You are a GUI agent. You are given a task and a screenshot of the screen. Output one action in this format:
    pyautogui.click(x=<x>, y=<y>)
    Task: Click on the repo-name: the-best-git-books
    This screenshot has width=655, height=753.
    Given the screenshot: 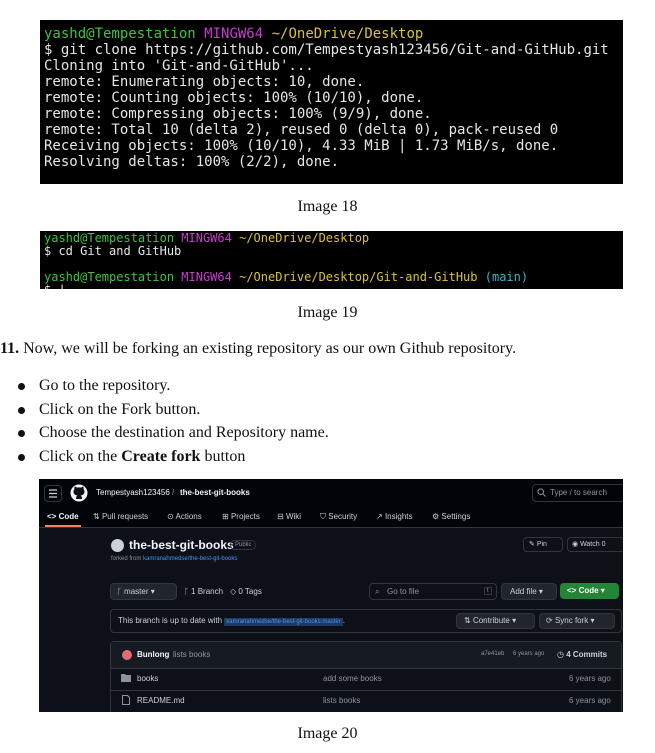 What is the action you would take?
    pyautogui.click(x=215, y=492)
    